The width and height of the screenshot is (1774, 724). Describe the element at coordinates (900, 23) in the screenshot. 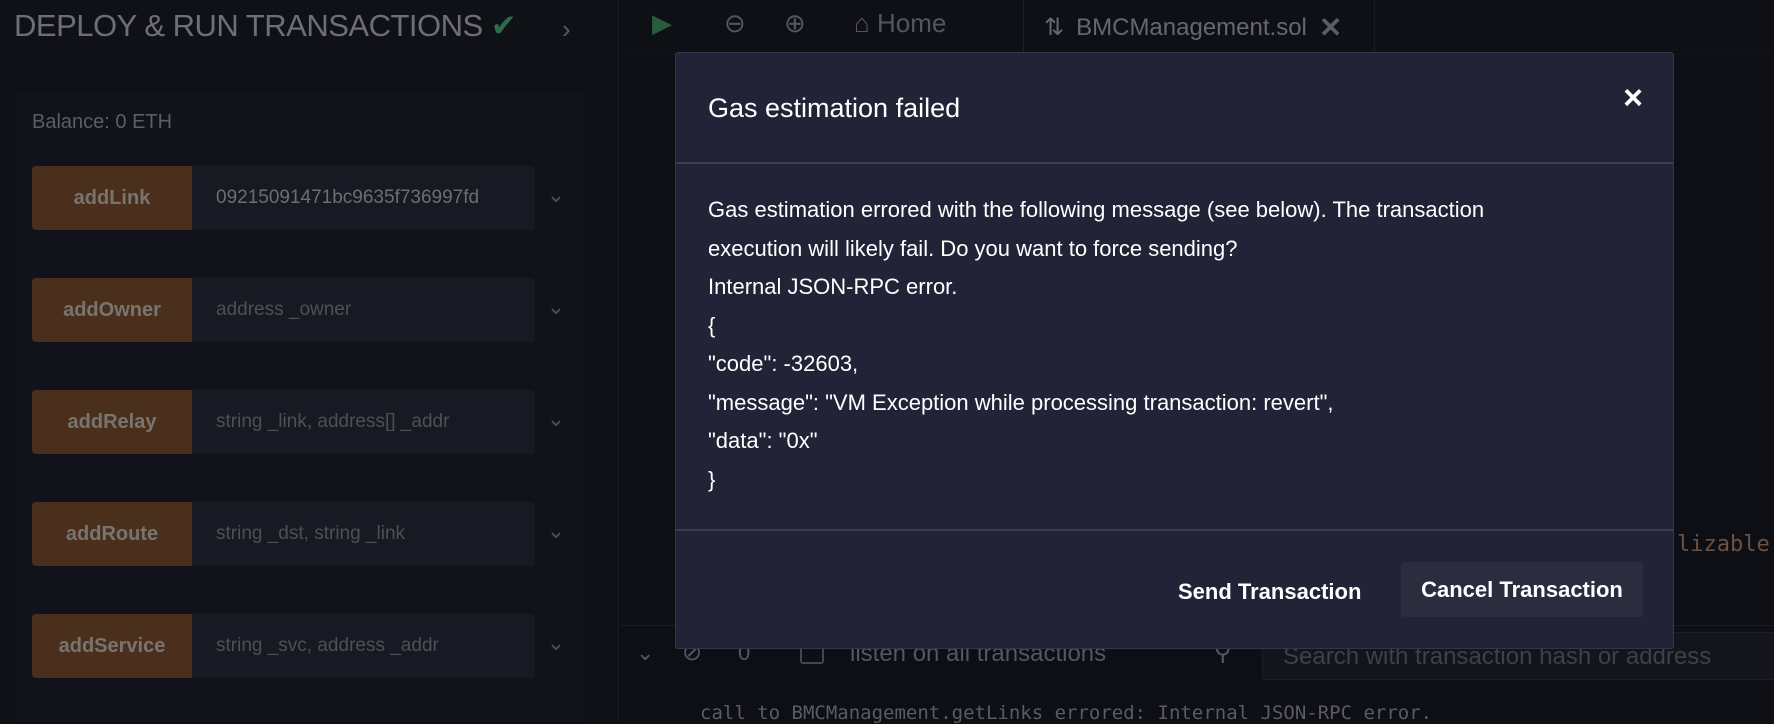

I see `home-tab: ⌂ Home` at that location.